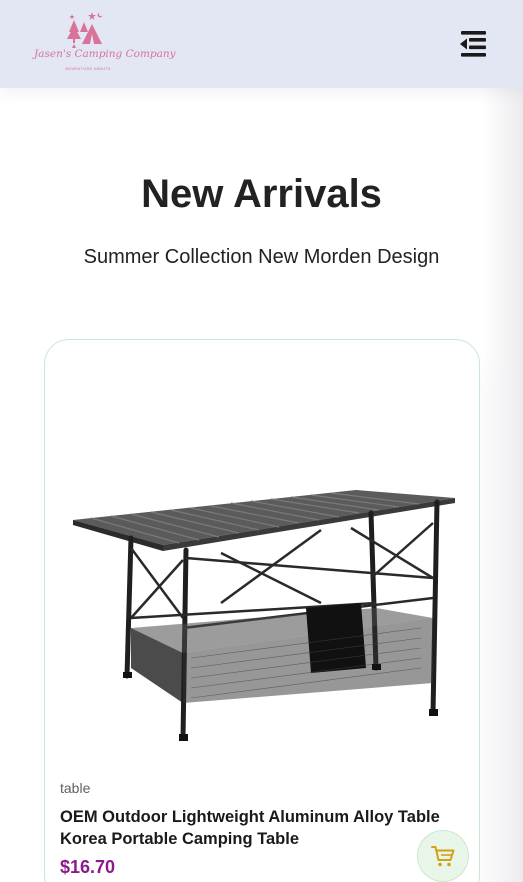 Image resolution: width=523 pixels, height=882 pixels. I want to click on cart-icon, so click(443, 856).